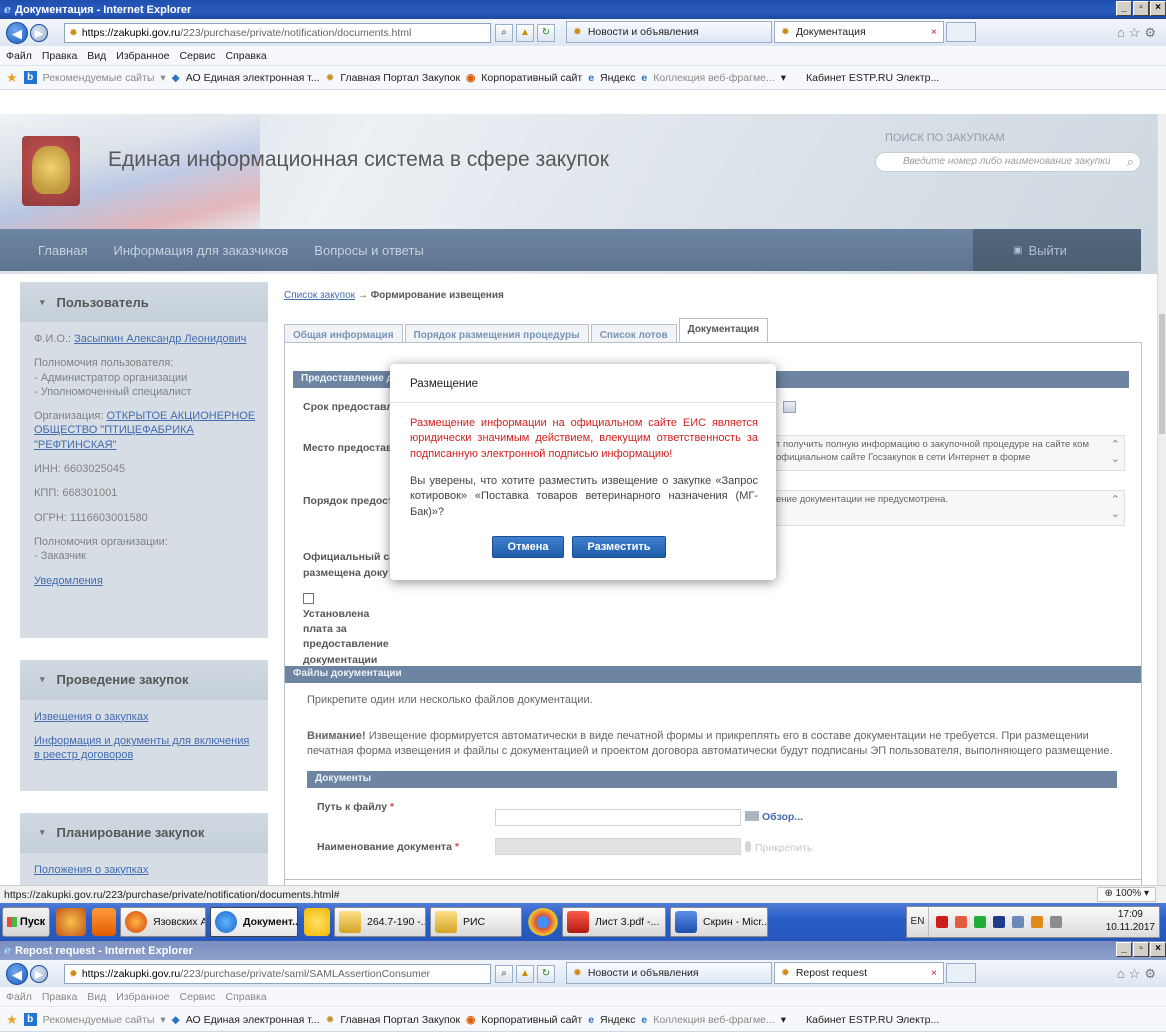  I want to click on zoom-value: 100%, so click(1128, 893).